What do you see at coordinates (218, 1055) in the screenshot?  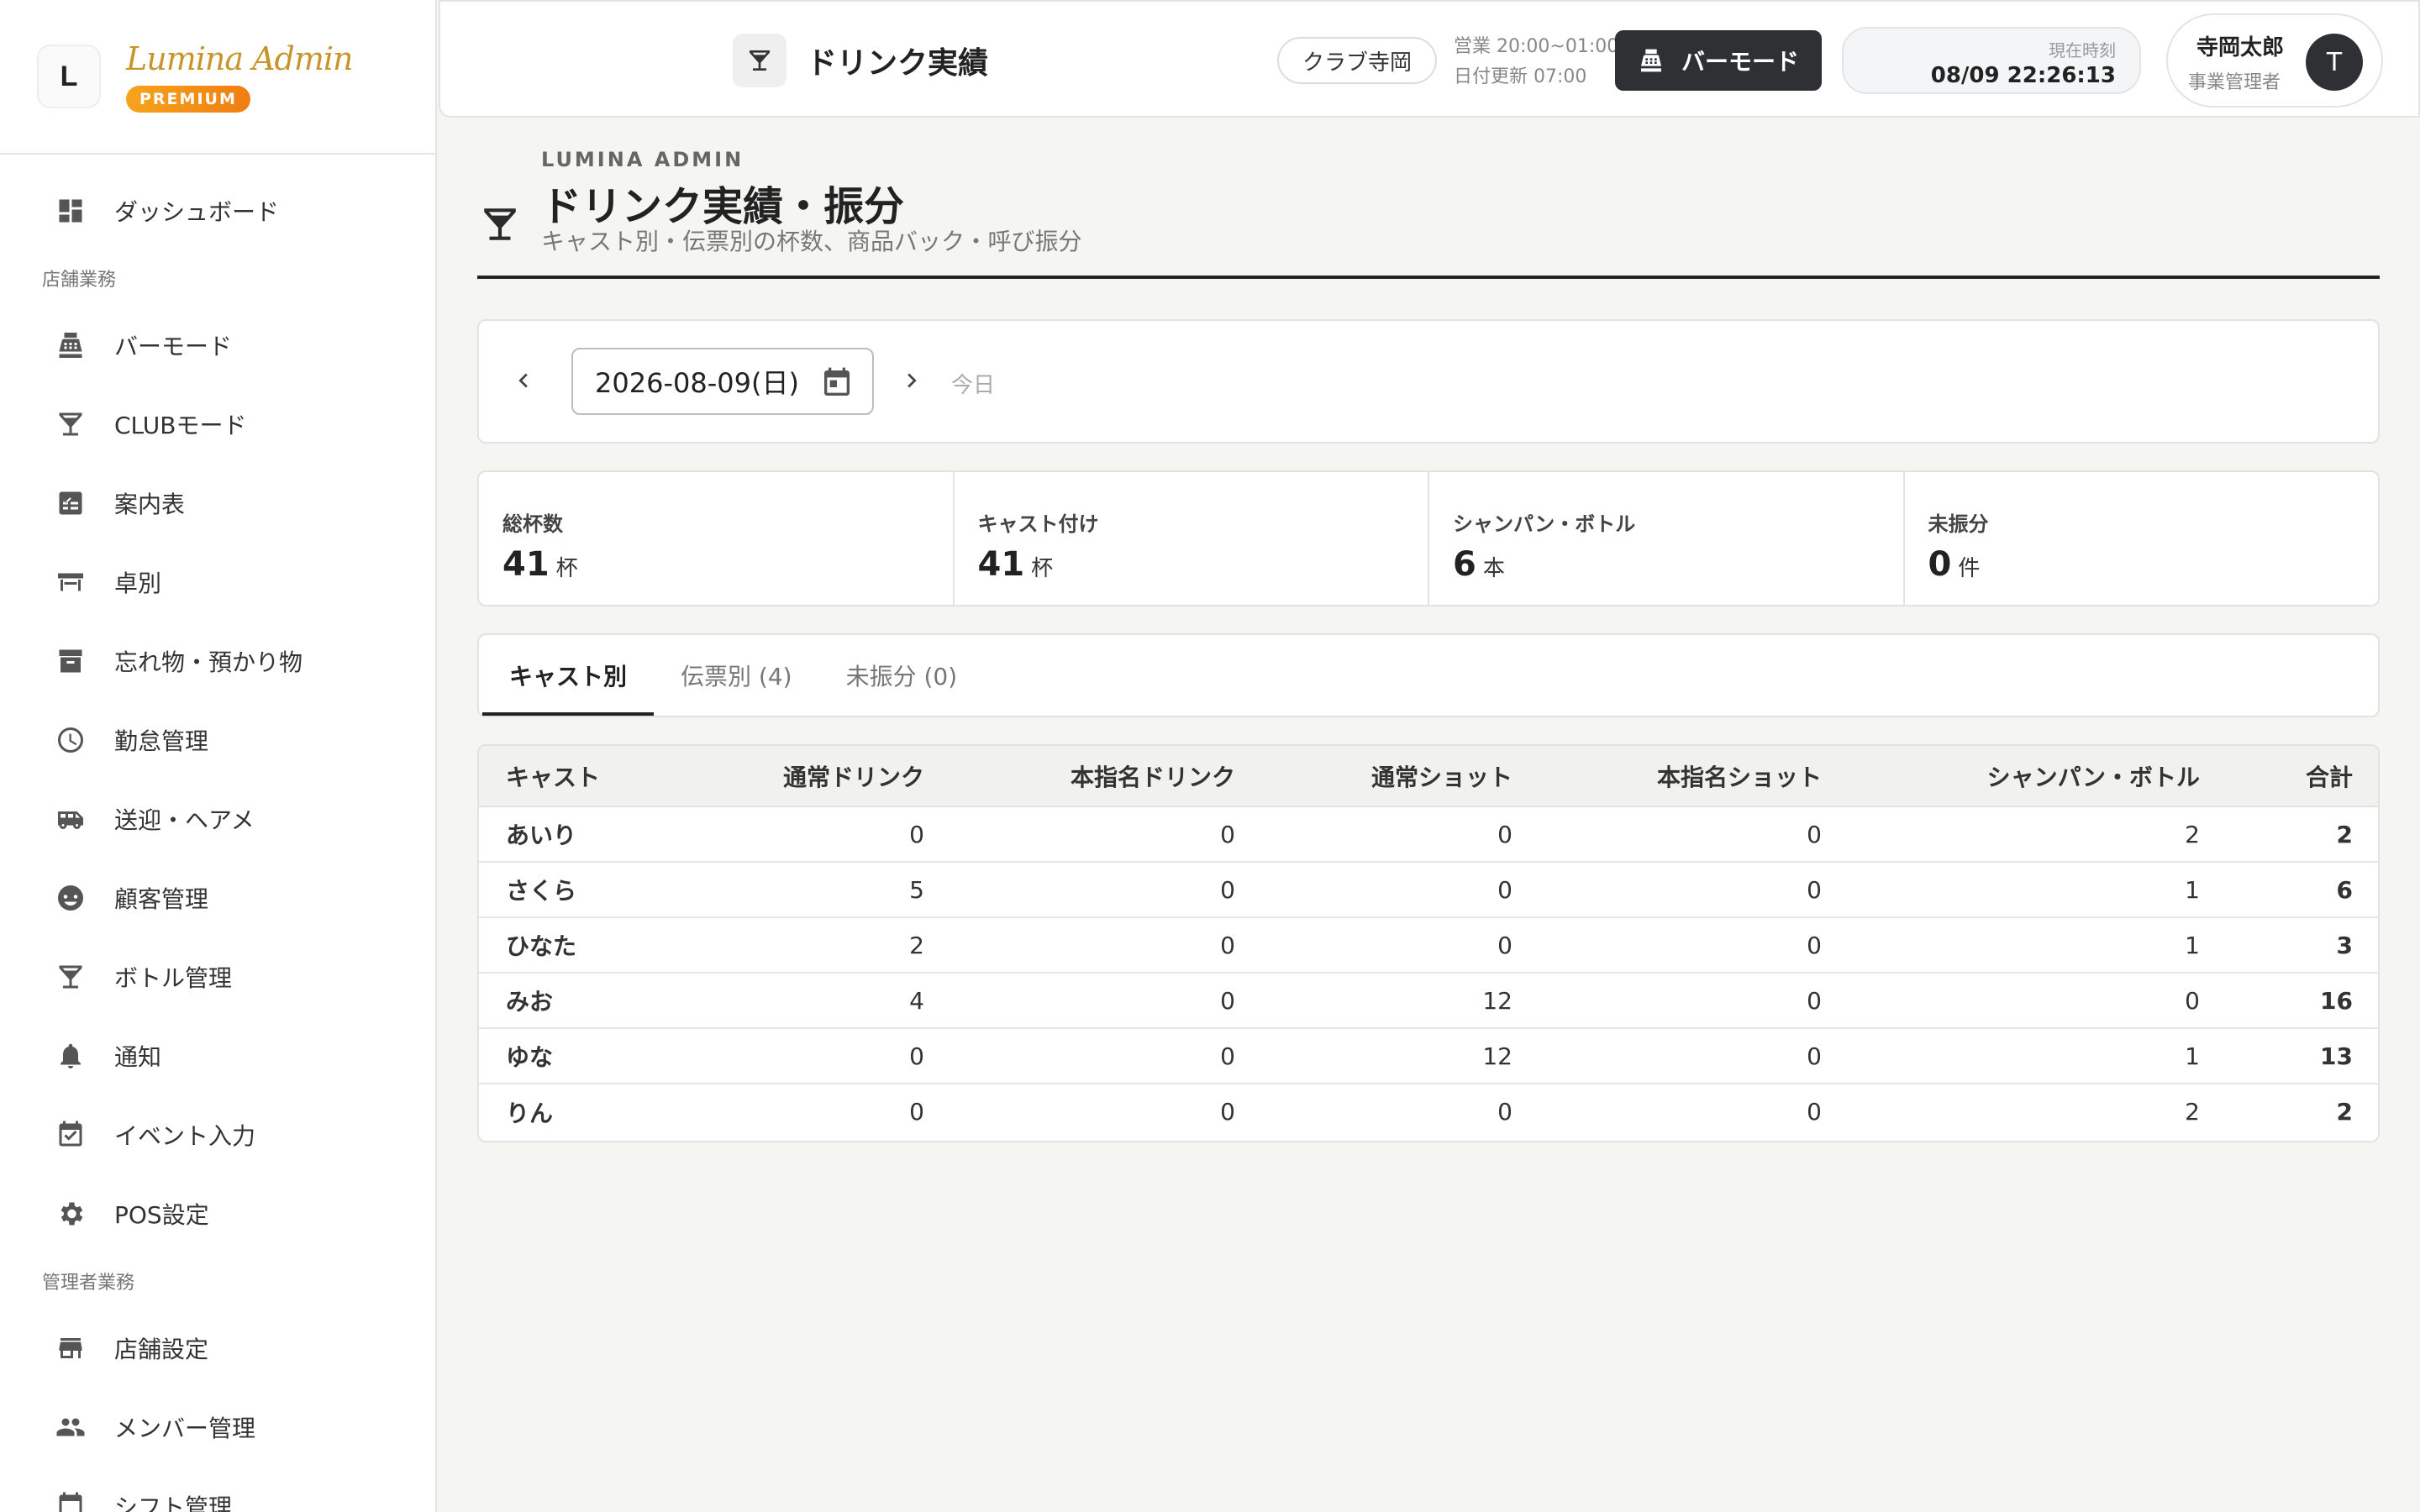 I see `sidebar-item-notifications: 通知` at bounding box center [218, 1055].